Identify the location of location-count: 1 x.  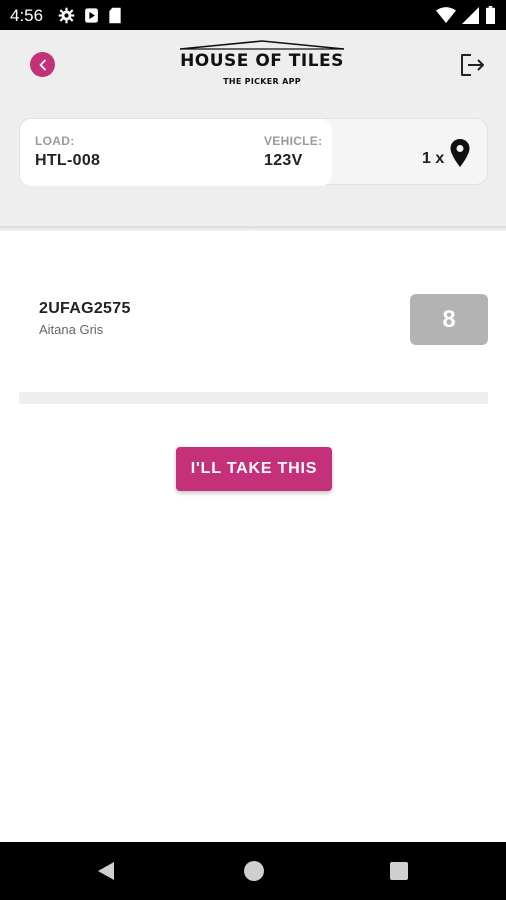
(433, 158).